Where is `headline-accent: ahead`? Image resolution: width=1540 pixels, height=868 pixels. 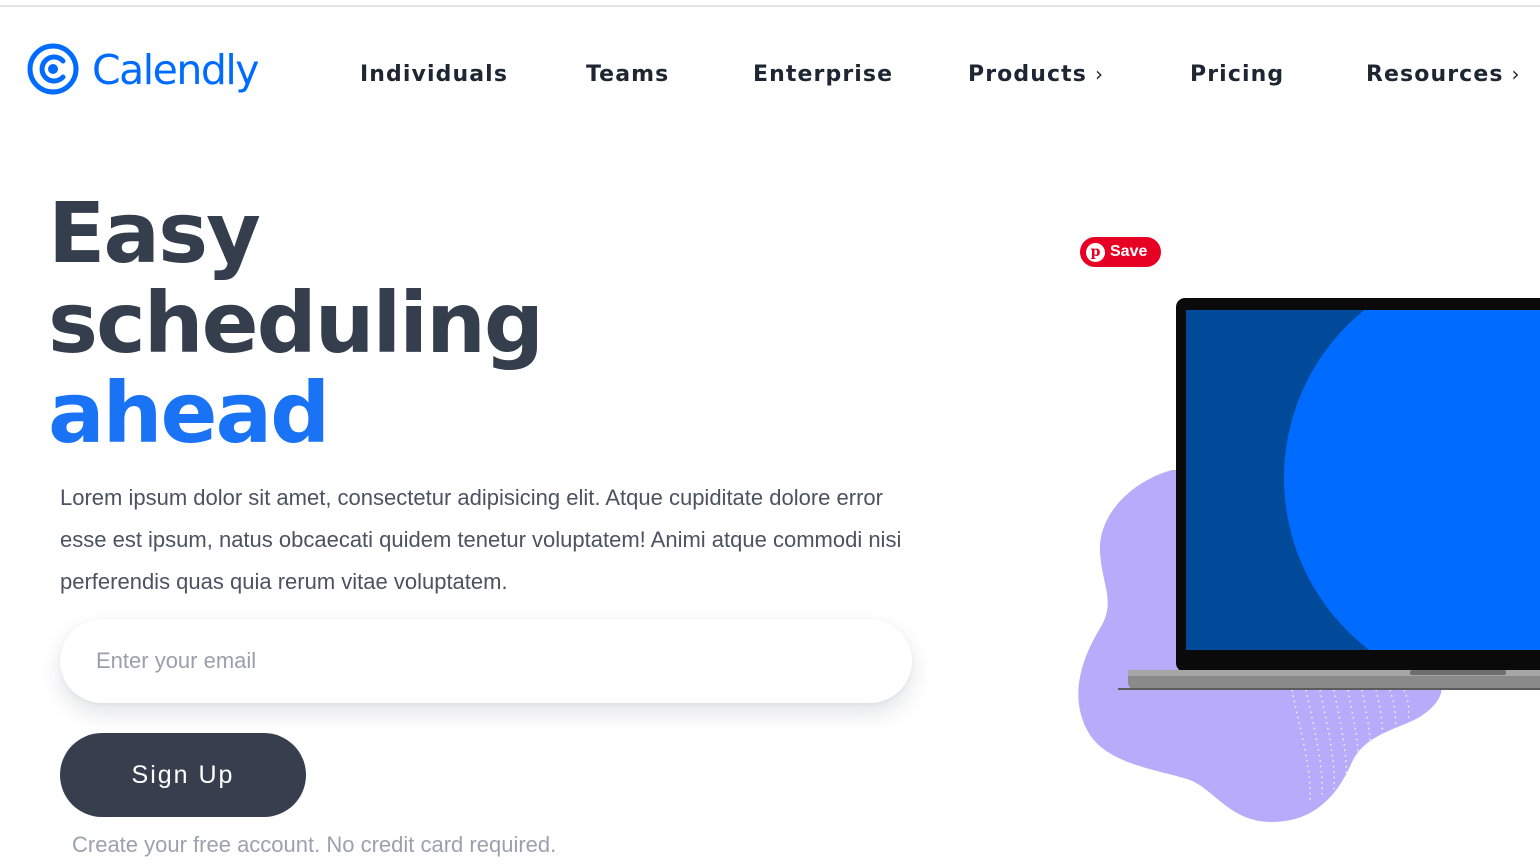 headline-accent: ahead is located at coordinates (189, 413).